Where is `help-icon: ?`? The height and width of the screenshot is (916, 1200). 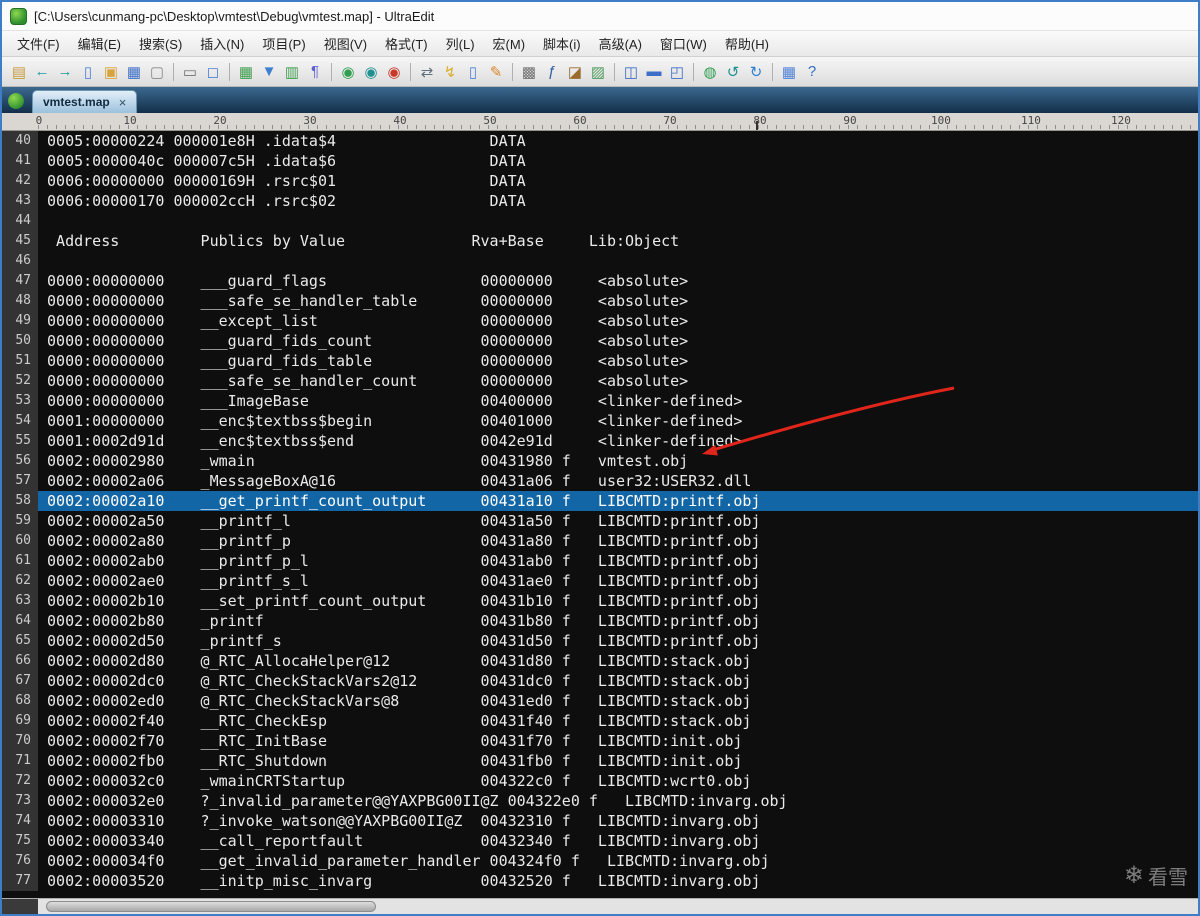
help-icon: ? is located at coordinates (812, 72).